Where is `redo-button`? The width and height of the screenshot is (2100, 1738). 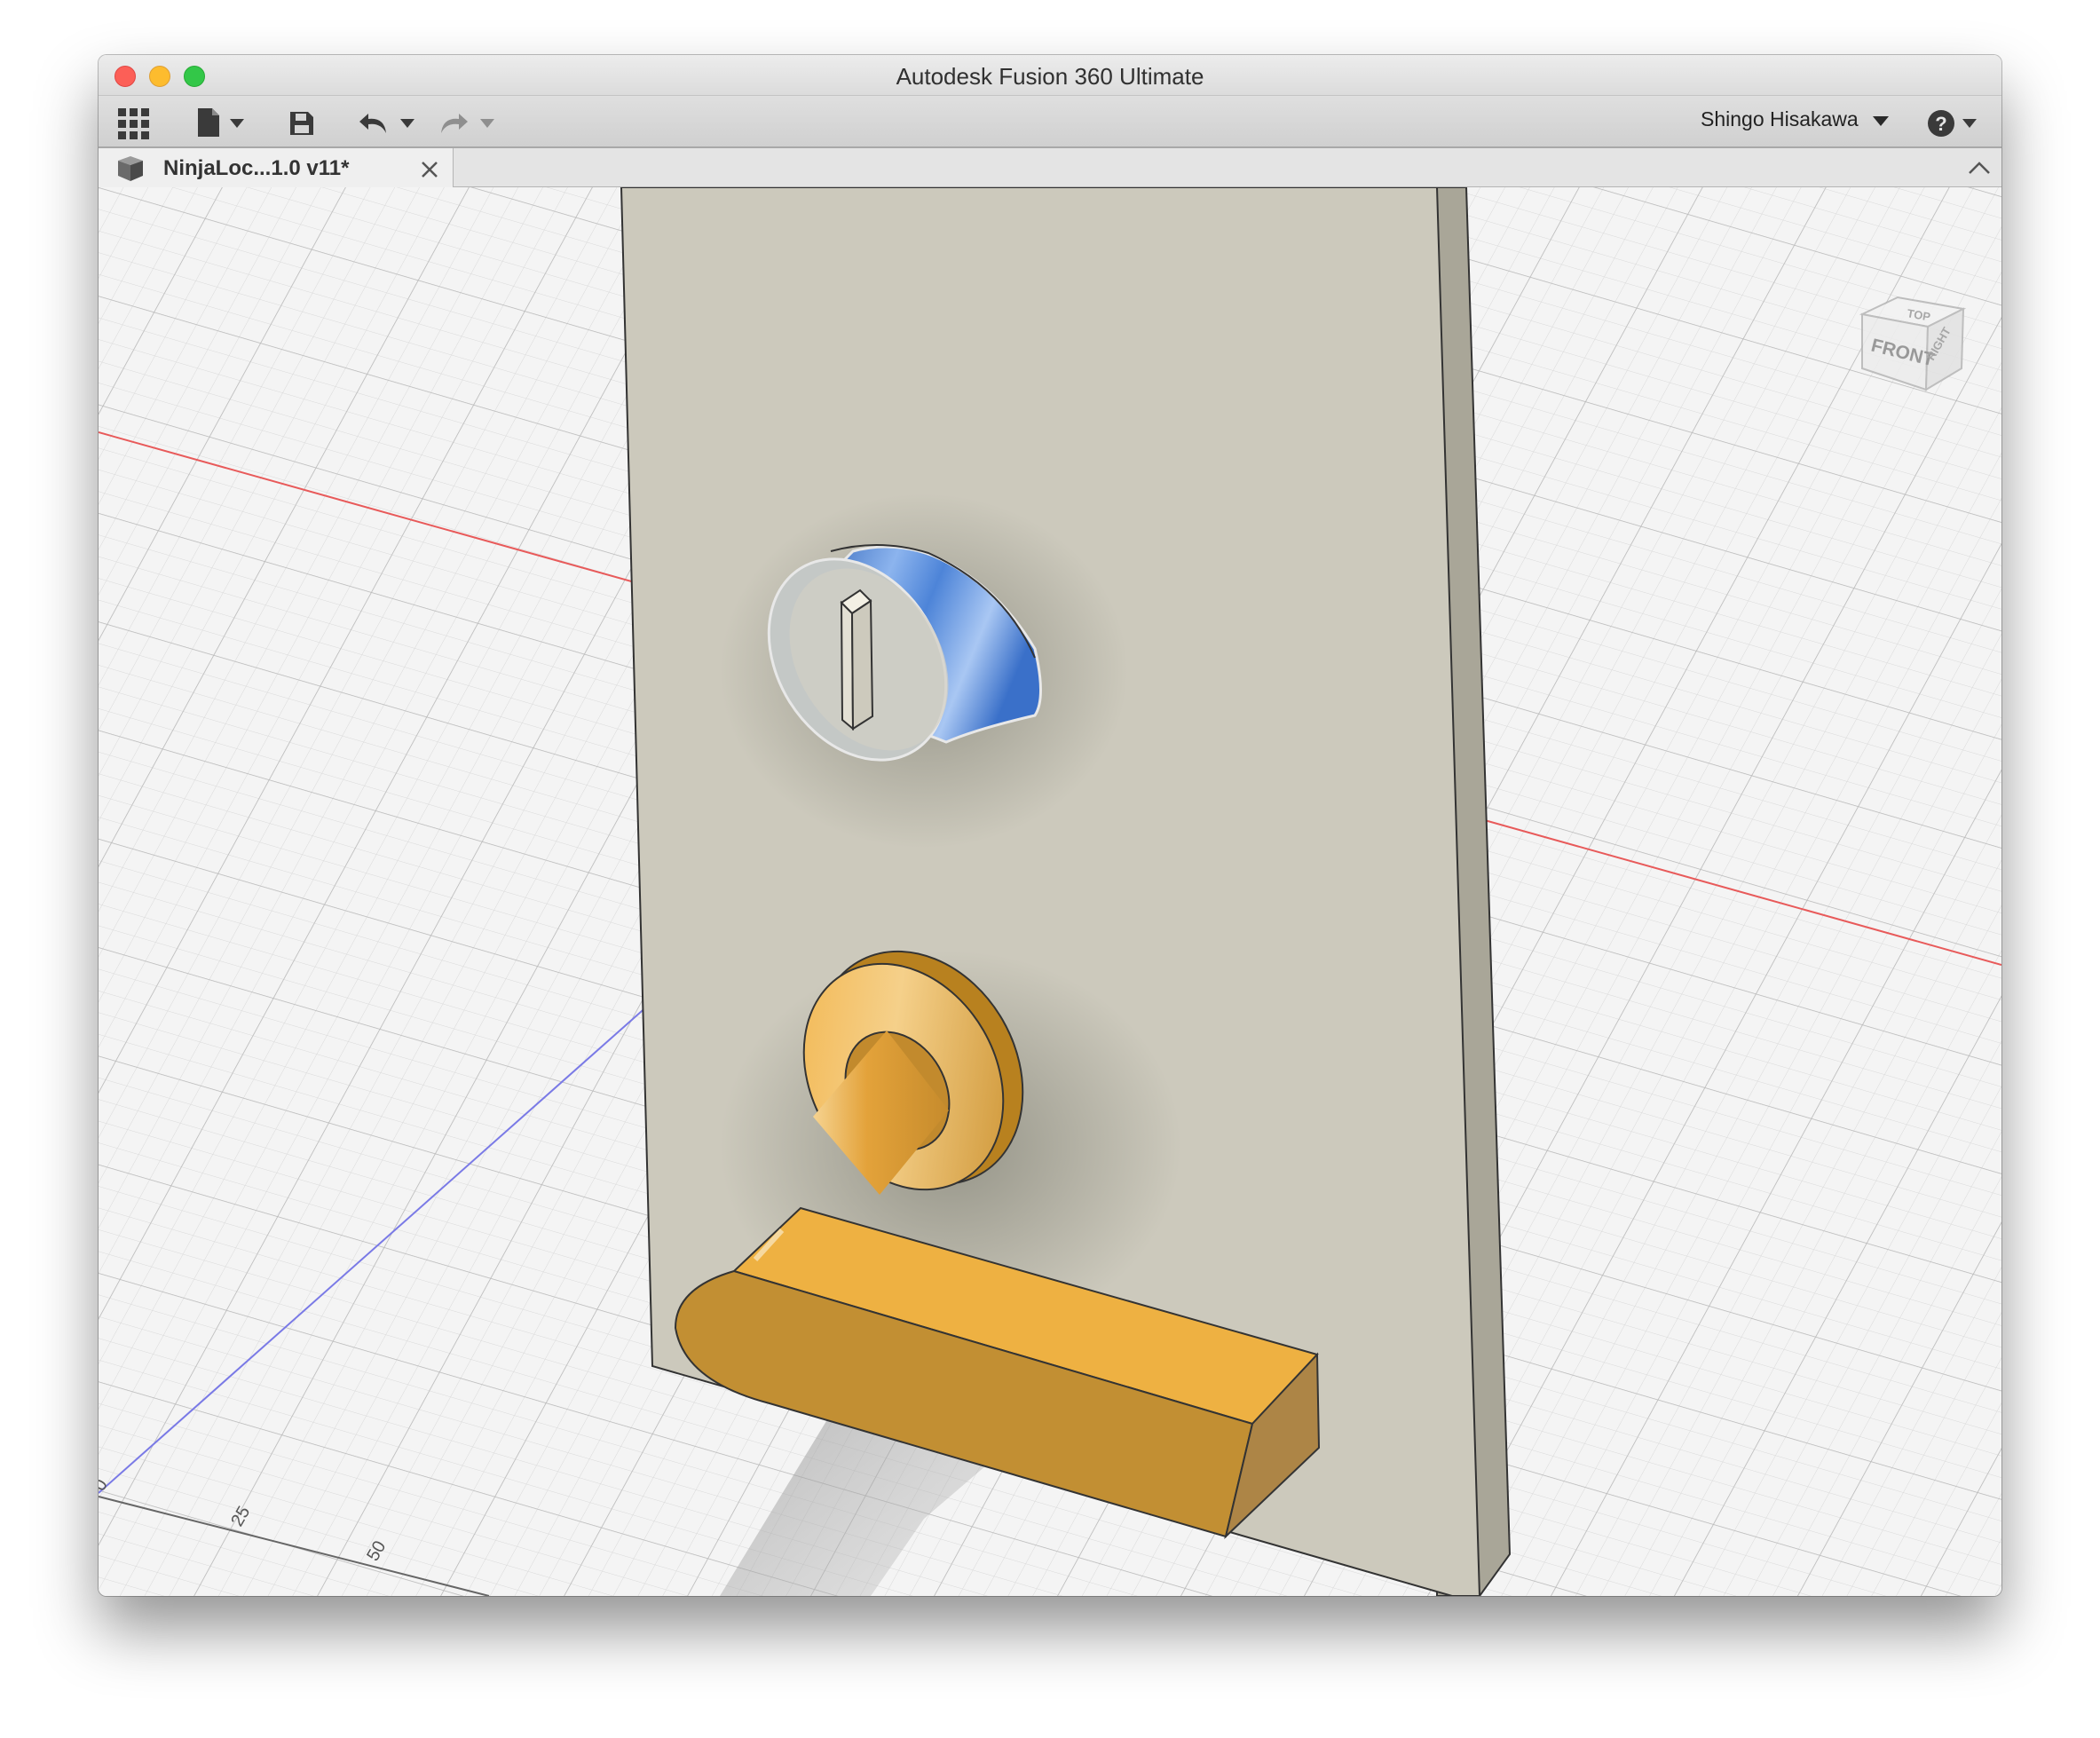 redo-button is located at coordinates (469, 123).